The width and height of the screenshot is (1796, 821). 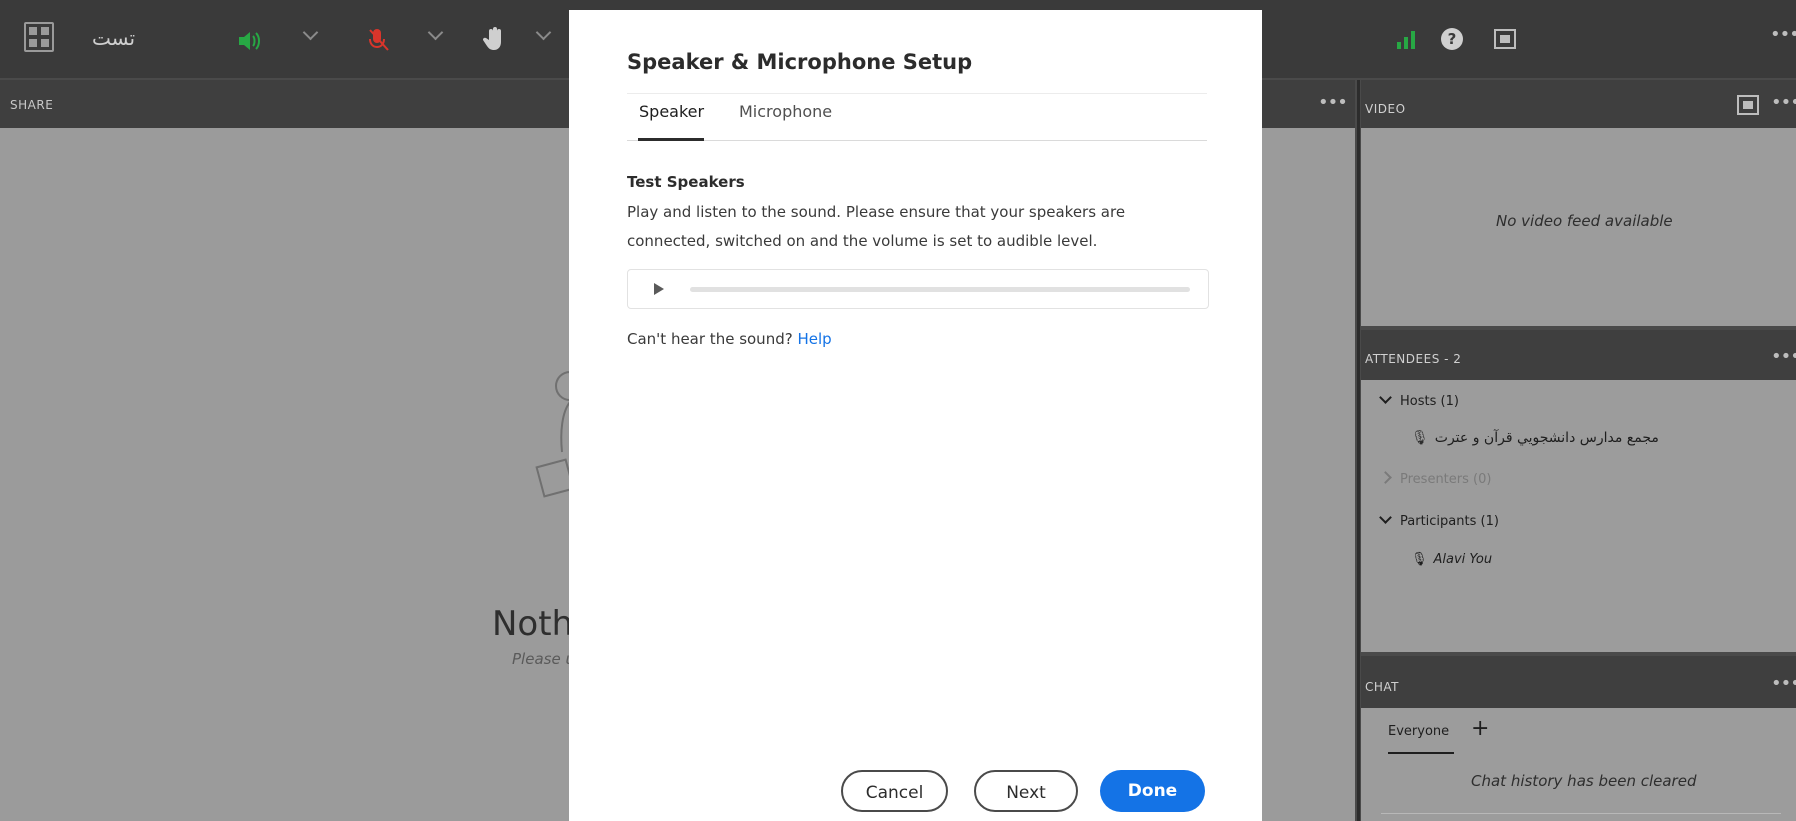 What do you see at coordinates (710, 339) in the screenshot?
I see `cant-hear-text: Can't hear the sound?` at bounding box center [710, 339].